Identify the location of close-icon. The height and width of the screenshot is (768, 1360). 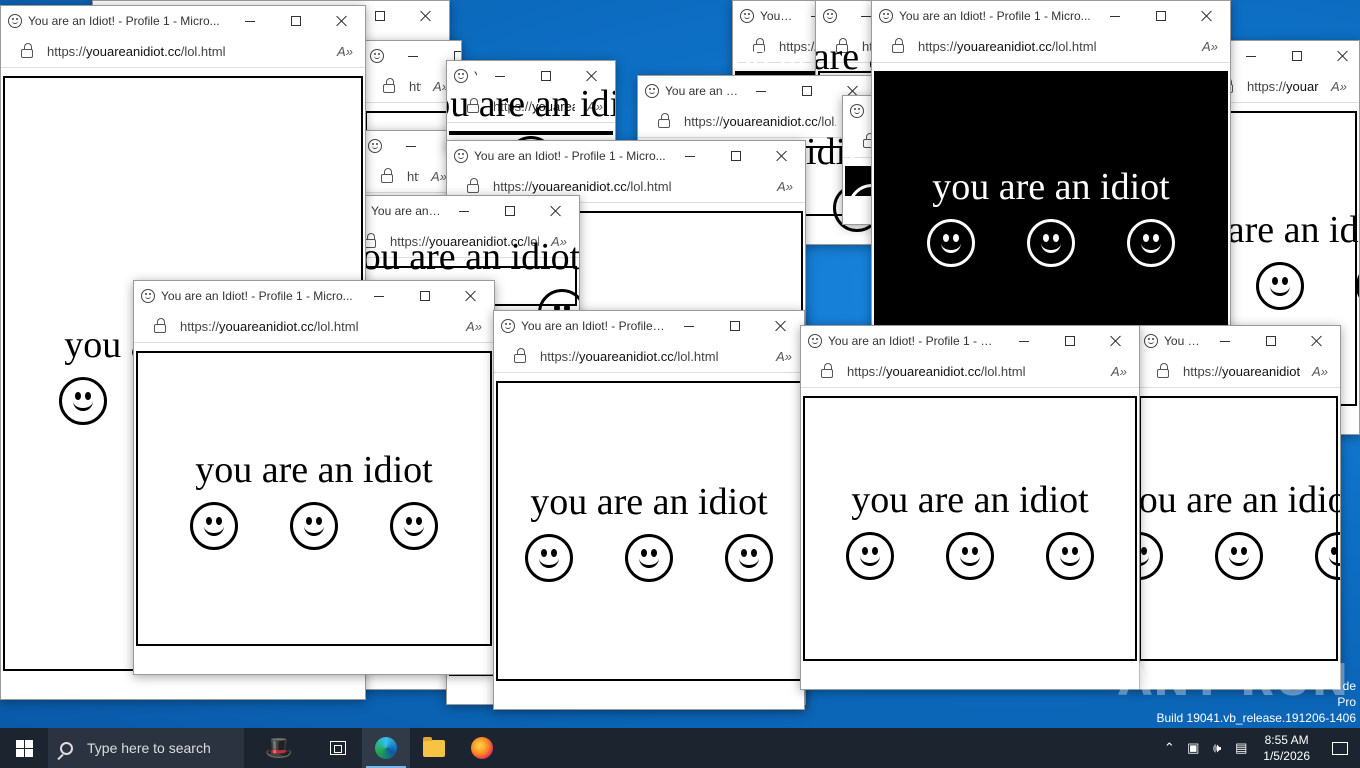
(556, 211).